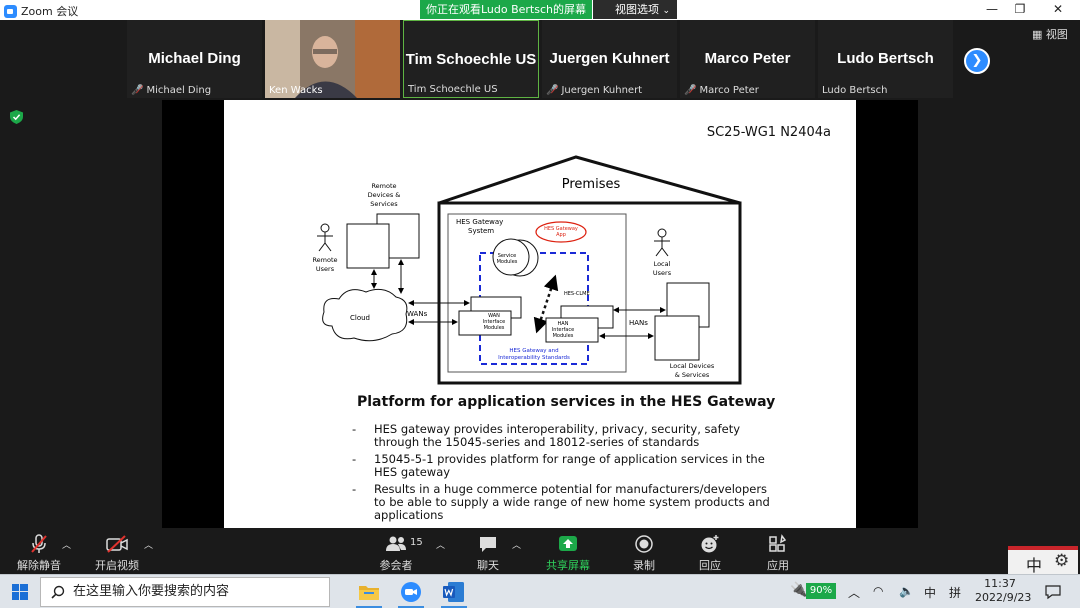 The image size is (1080, 608). I want to click on participant-tile: Ludo Bertsch Ludo Bertsch, so click(885, 59).